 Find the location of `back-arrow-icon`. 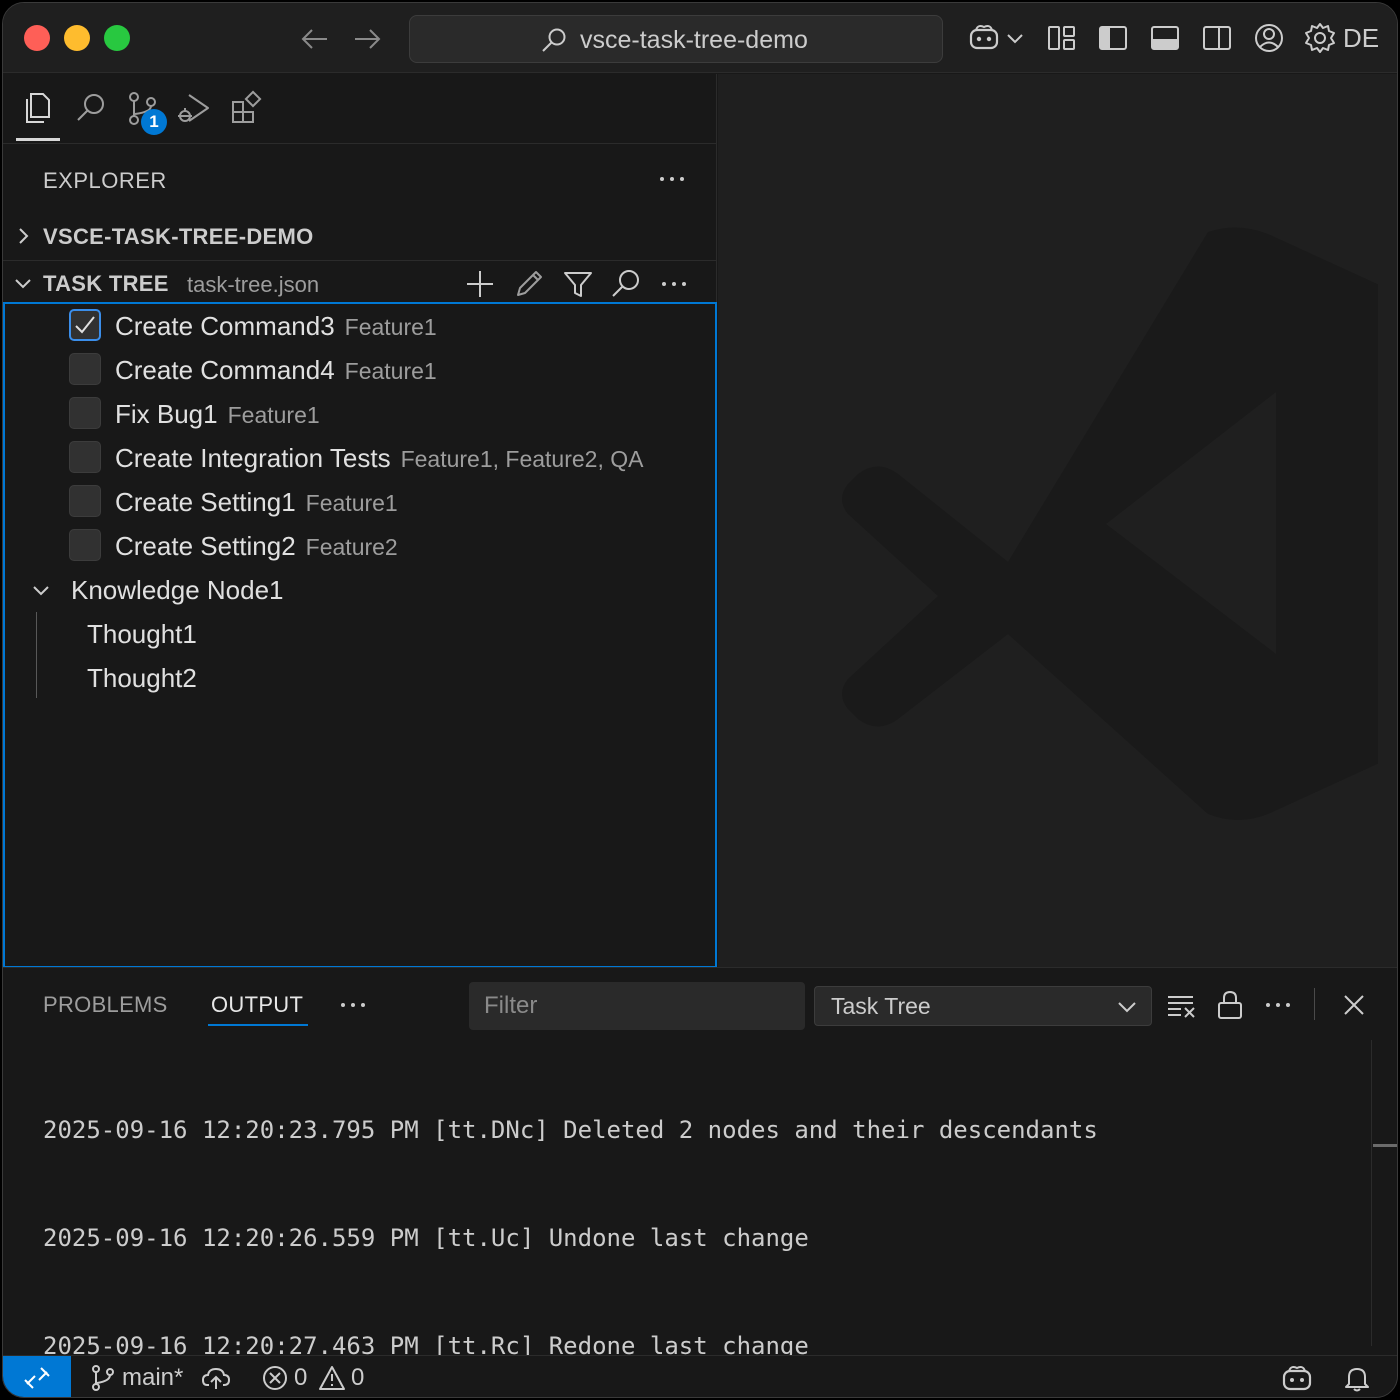

back-arrow-icon is located at coordinates (315, 39).